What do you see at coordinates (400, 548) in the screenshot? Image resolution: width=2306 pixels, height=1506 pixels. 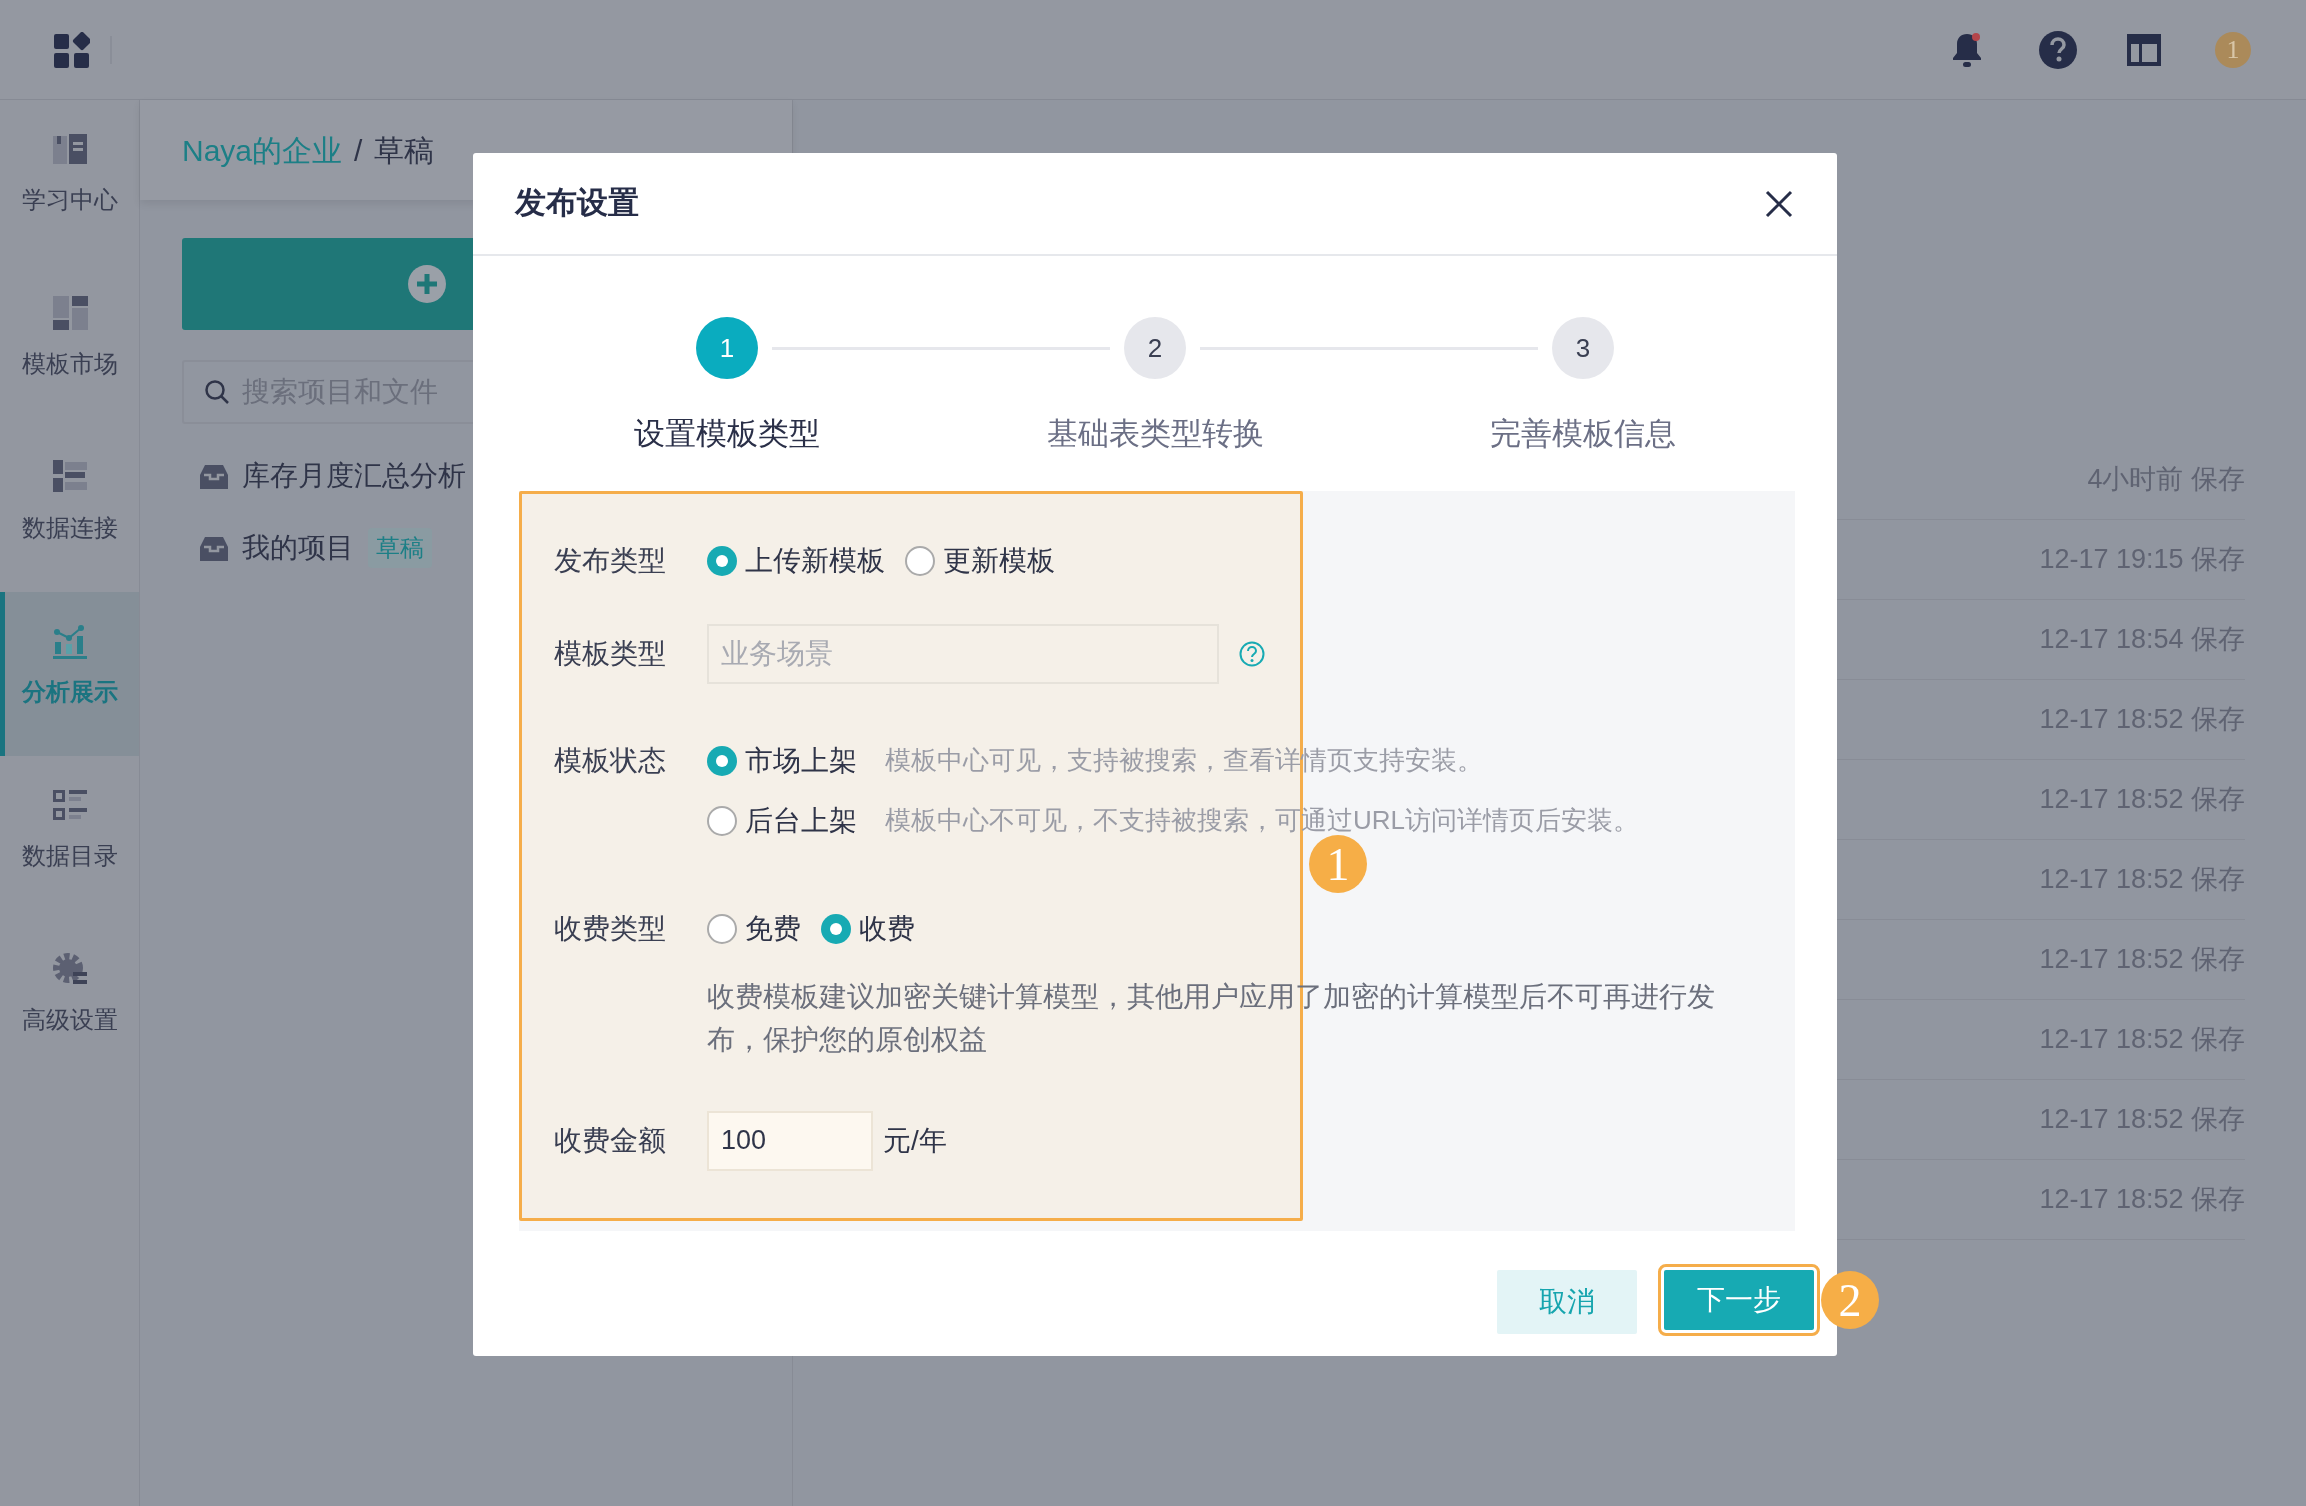 I see `status-tag: 草稿` at bounding box center [400, 548].